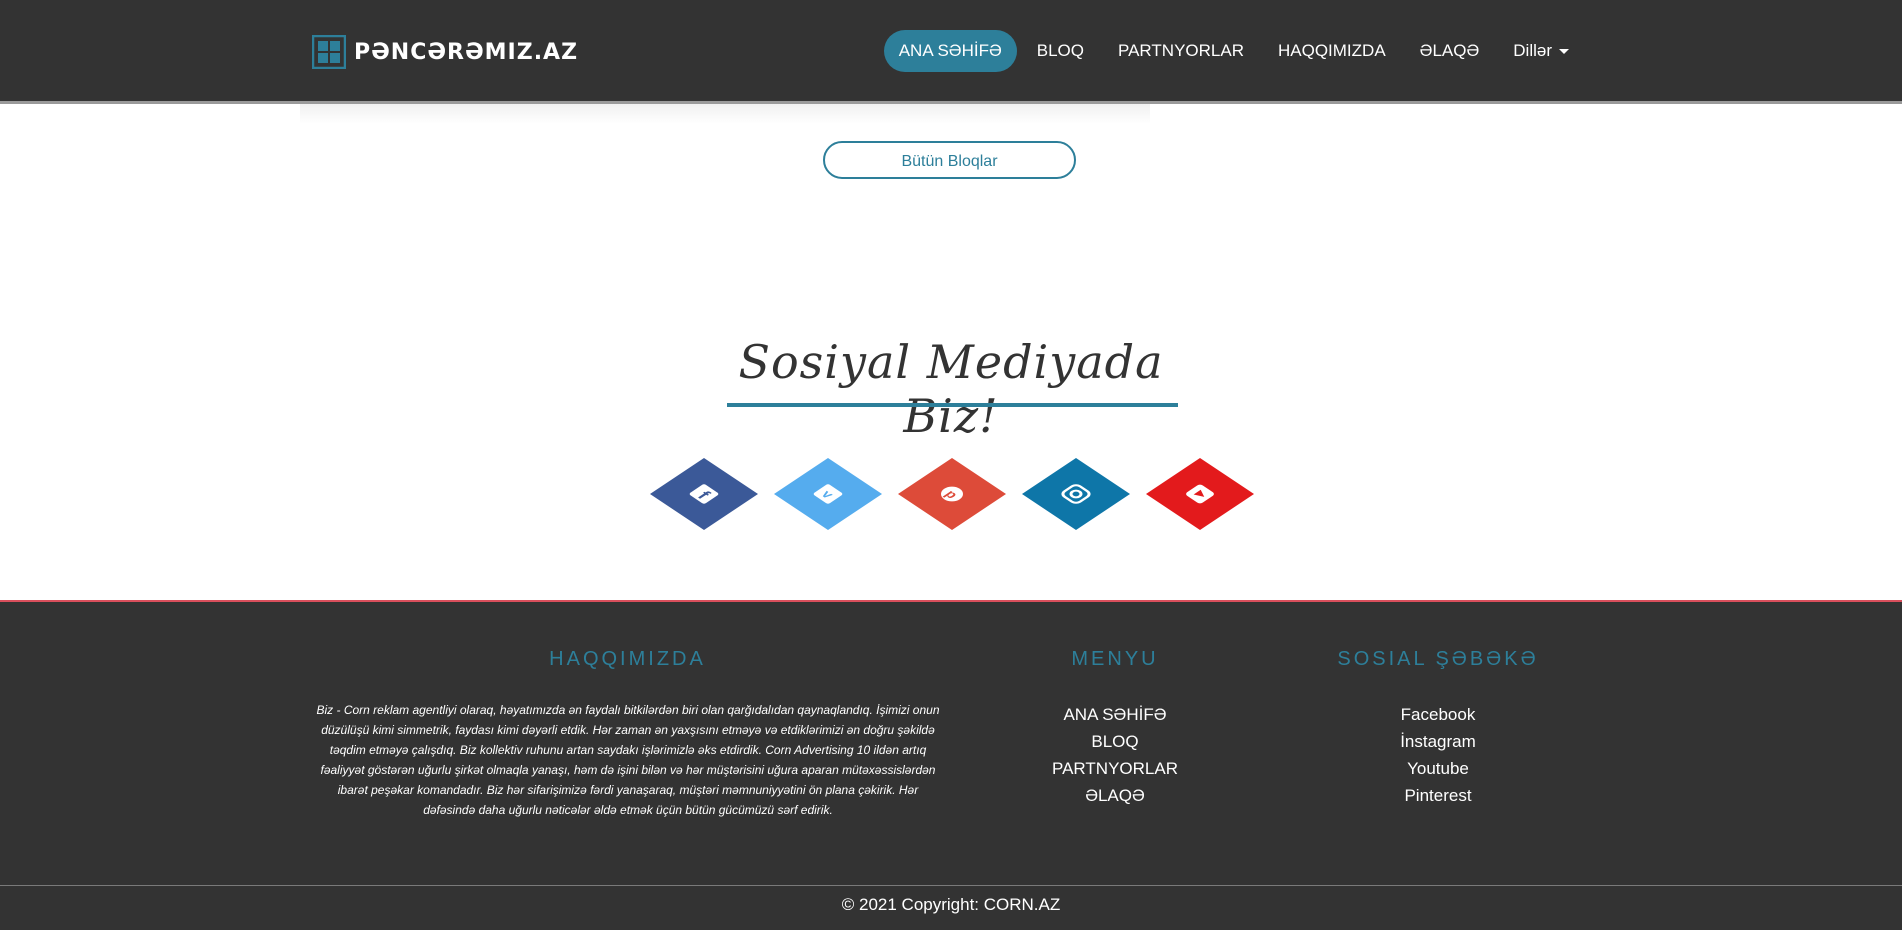 Image resolution: width=1902 pixels, height=930 pixels. Describe the element at coordinates (329, 52) in the screenshot. I see `window-logo-icon` at that location.